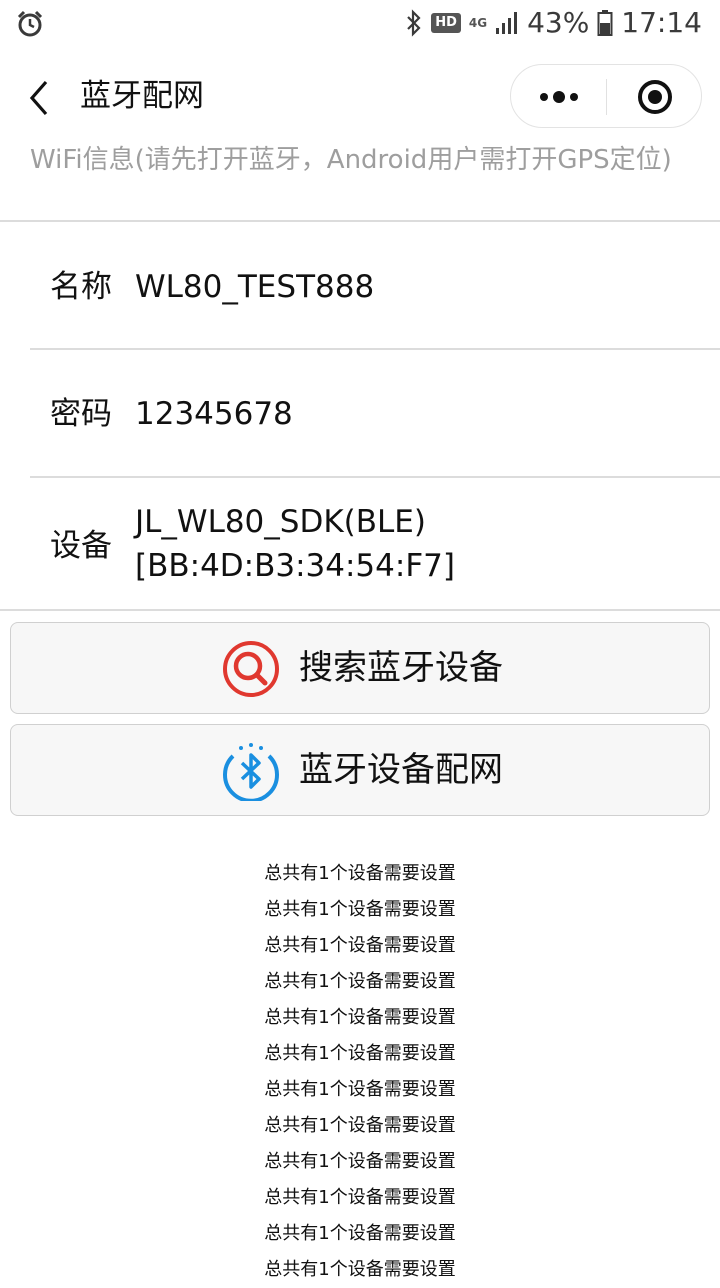  I want to click on more-button, so click(559, 97).